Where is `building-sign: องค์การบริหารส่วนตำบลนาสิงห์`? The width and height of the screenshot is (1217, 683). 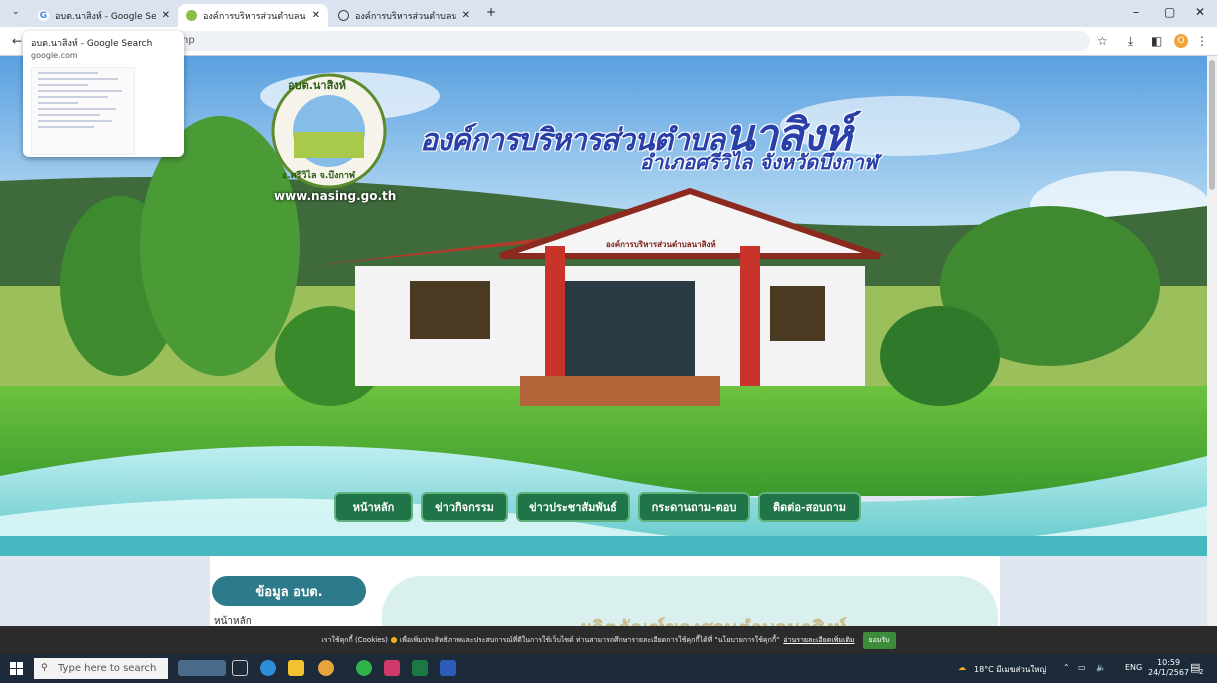 building-sign: องค์การบริหารส่วนตำบลนาสิงห์ is located at coordinates (661, 244).